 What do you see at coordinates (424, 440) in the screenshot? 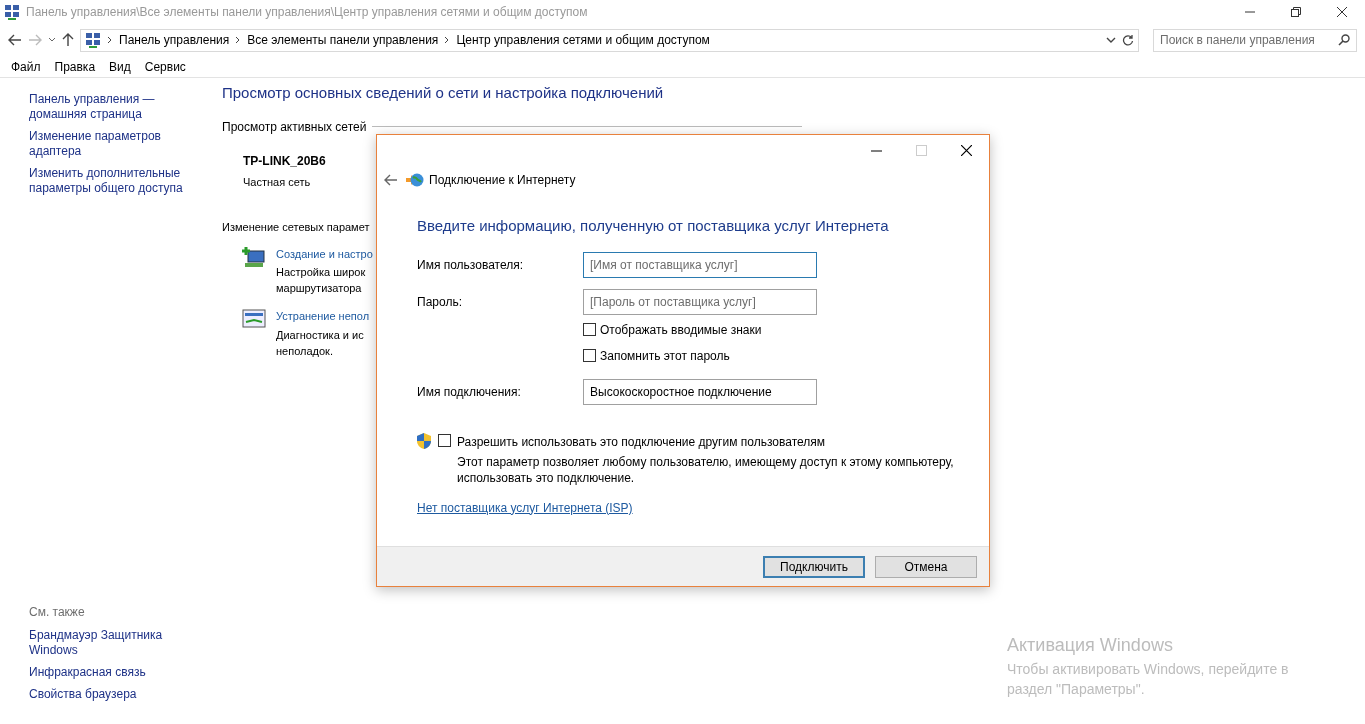
I see `shield-icon` at bounding box center [424, 440].